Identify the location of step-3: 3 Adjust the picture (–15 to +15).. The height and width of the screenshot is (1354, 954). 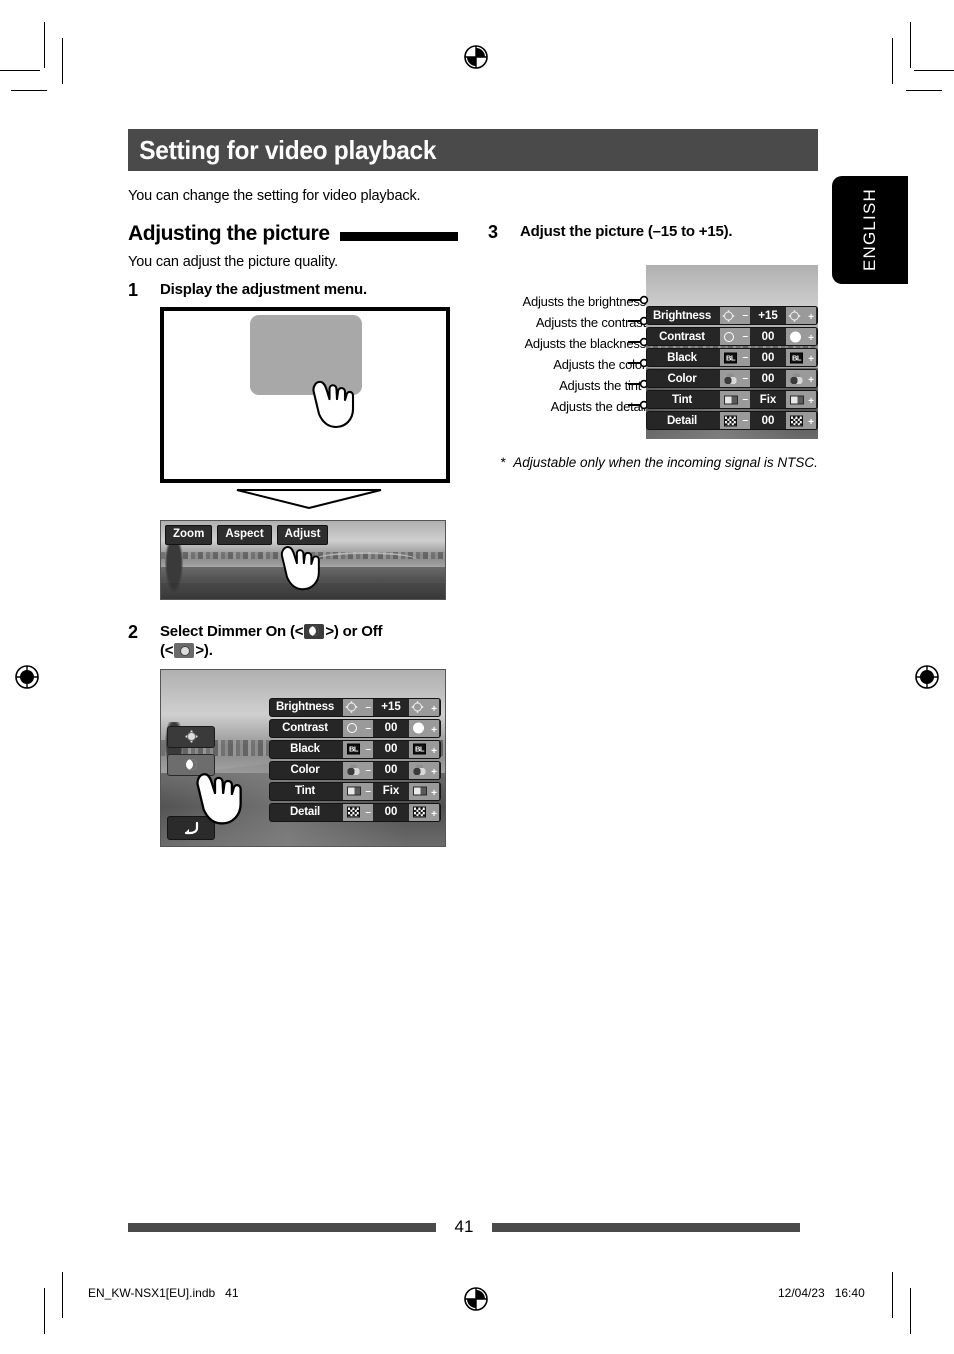
(658, 232).